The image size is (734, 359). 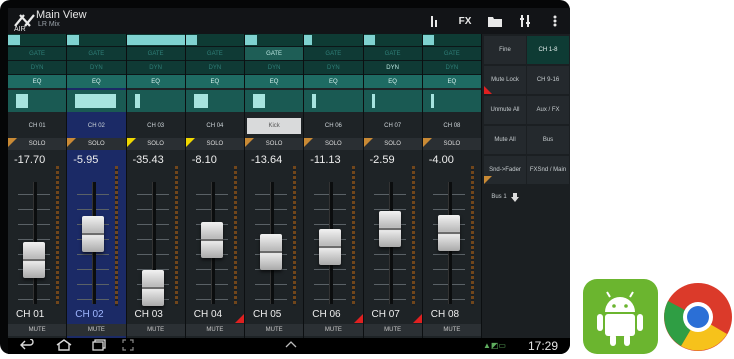 What do you see at coordinates (61, 15) in the screenshot?
I see `app-title: Main View` at bounding box center [61, 15].